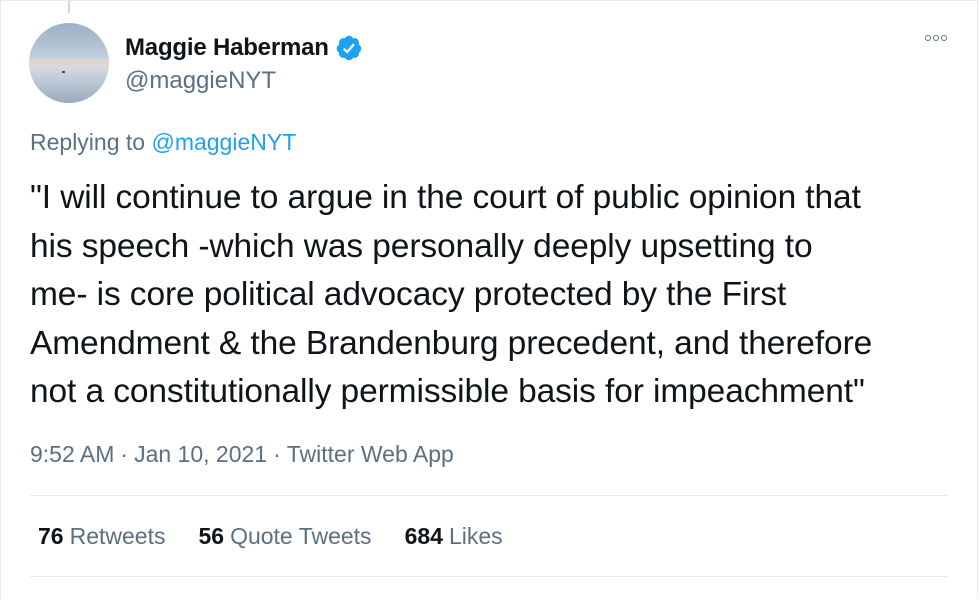  I want to click on replying-handle-link: @maggieNYT, so click(223, 142).